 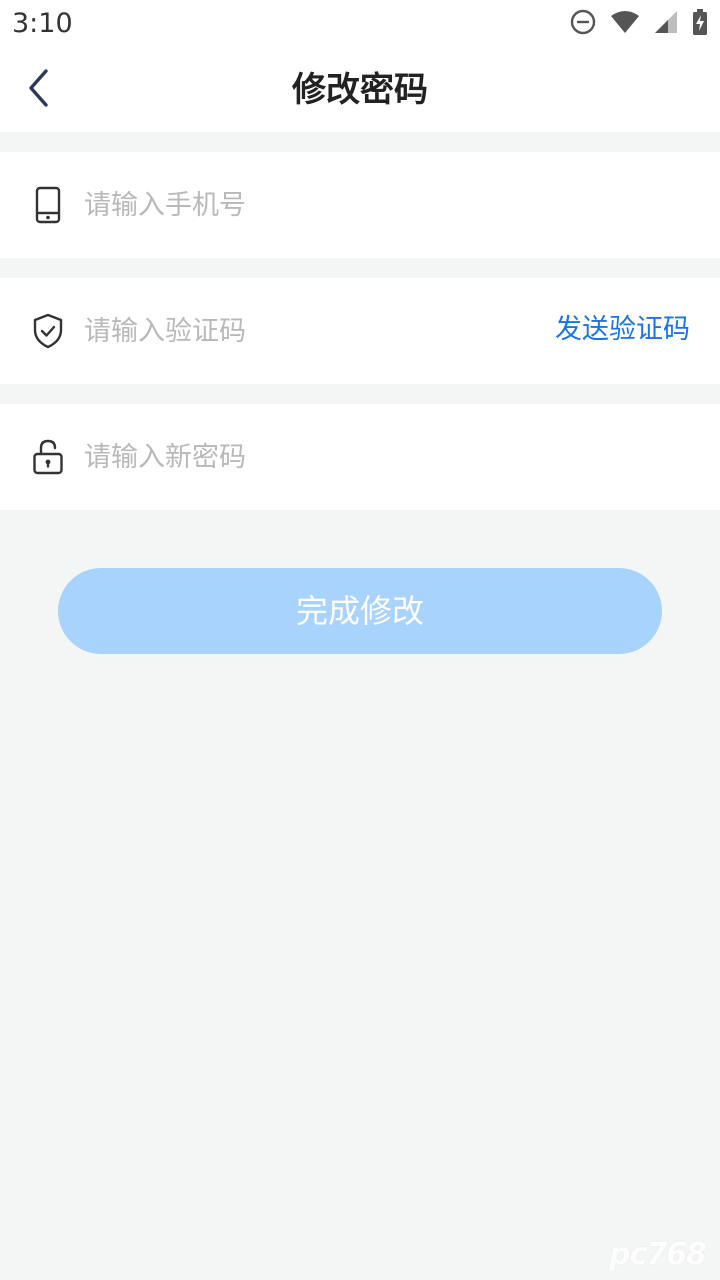 What do you see at coordinates (360, 24) in the screenshot?
I see `status-bar: 3:10` at bounding box center [360, 24].